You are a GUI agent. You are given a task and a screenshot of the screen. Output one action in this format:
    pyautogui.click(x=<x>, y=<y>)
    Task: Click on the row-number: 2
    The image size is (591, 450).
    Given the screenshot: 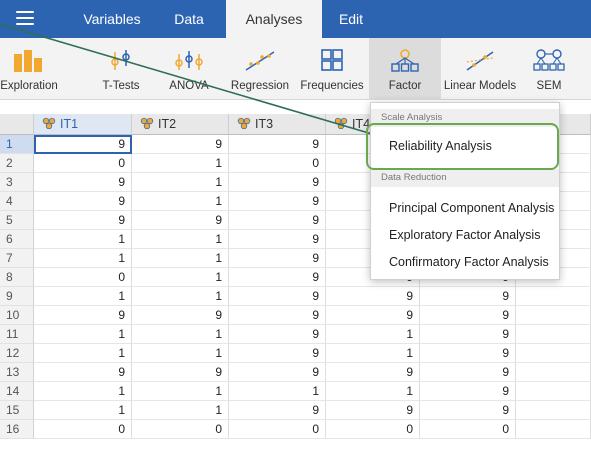 What is the action you would take?
    pyautogui.click(x=17, y=163)
    